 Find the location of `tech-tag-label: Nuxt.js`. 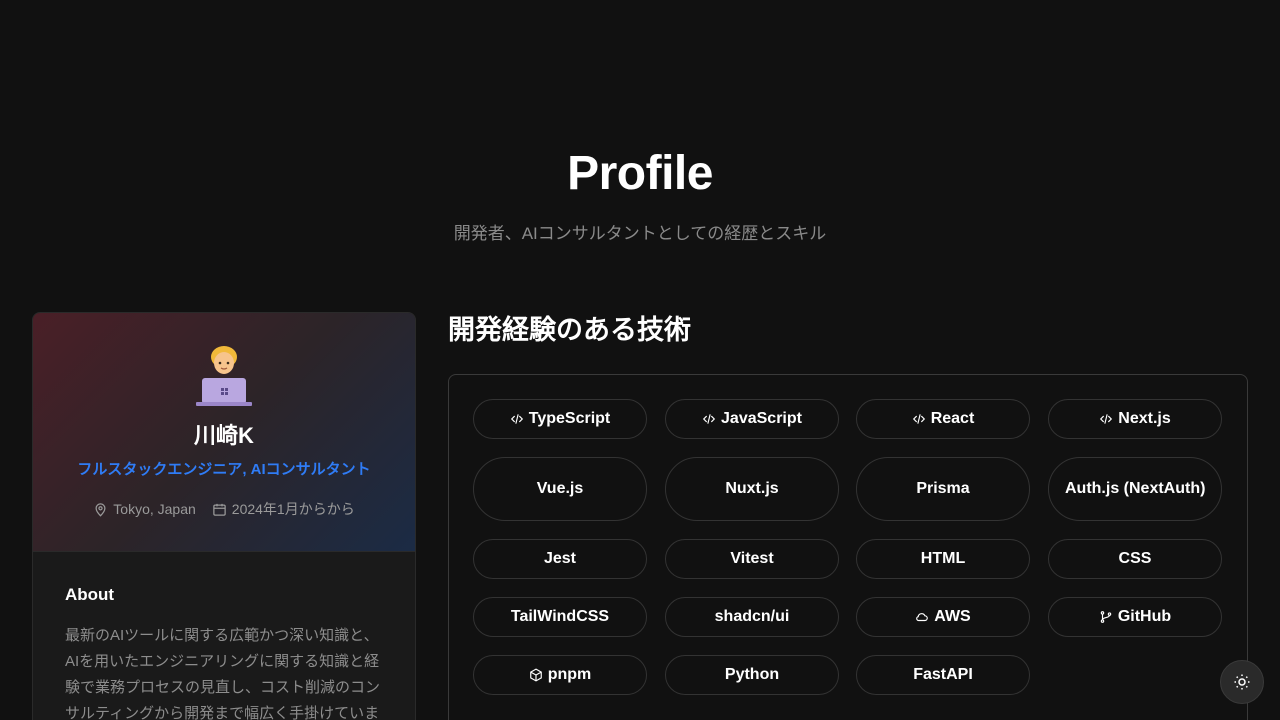

tech-tag-label: Nuxt.js is located at coordinates (752, 488).